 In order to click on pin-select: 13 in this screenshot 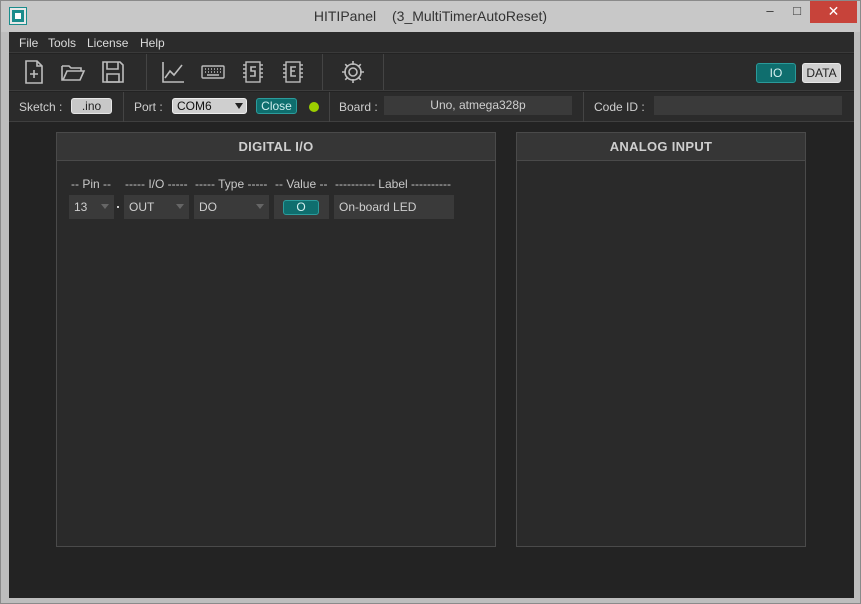, I will do `click(91, 207)`.